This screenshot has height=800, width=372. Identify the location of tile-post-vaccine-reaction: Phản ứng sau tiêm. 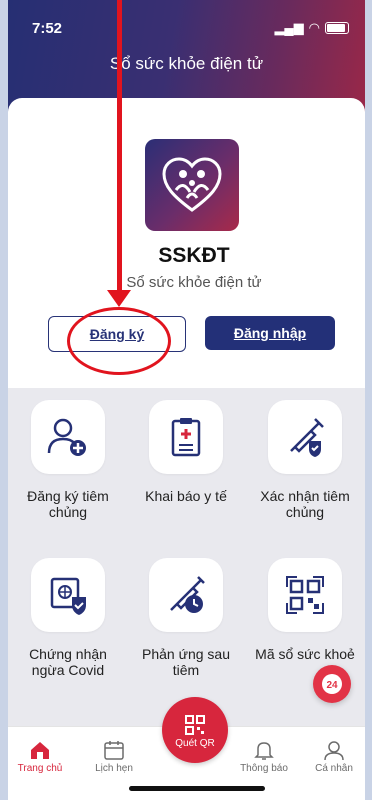
(186, 618).